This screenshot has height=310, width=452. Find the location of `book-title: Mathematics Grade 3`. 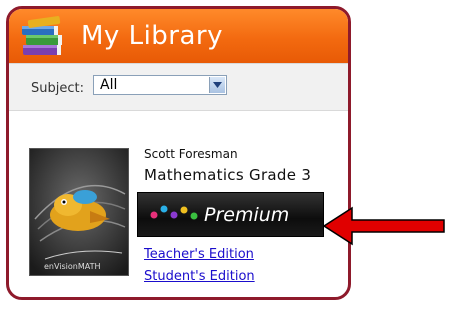

book-title: Mathematics Grade 3 is located at coordinates (228, 175).